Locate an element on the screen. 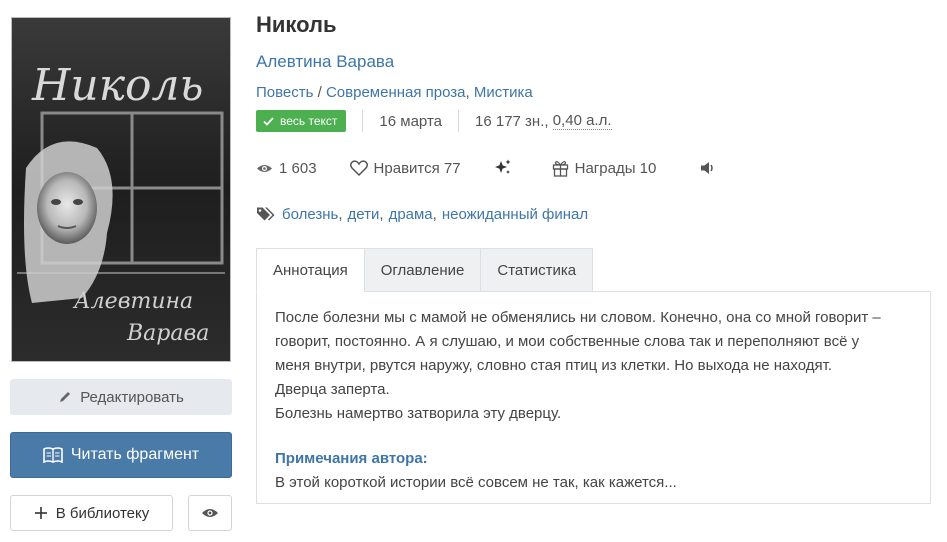 This screenshot has width=947, height=542. awards-label: Награды is located at coordinates (605, 168).